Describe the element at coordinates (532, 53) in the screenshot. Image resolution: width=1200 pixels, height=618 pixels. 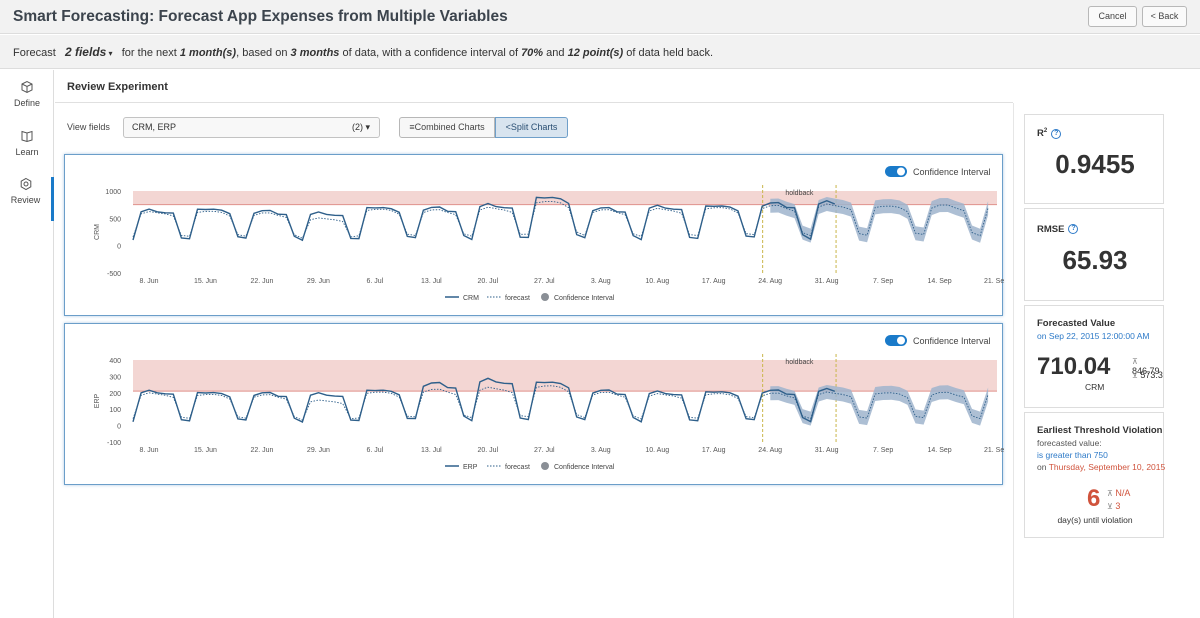
I see `summary-confidence: 70%` at that location.